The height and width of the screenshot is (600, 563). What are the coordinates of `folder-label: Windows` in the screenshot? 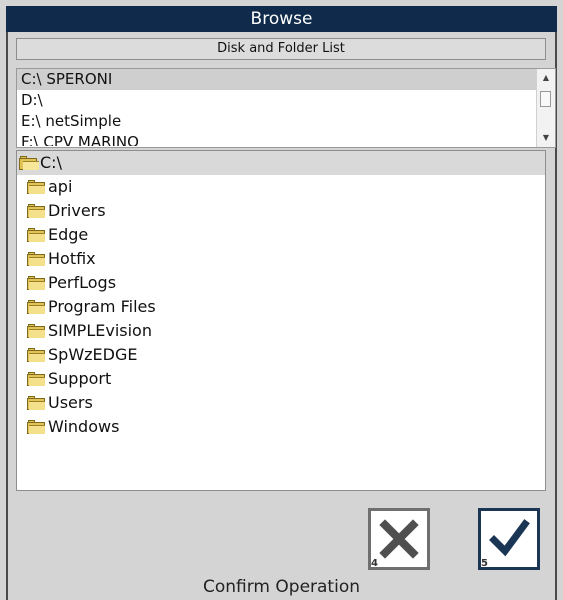 It's located at (84, 426).